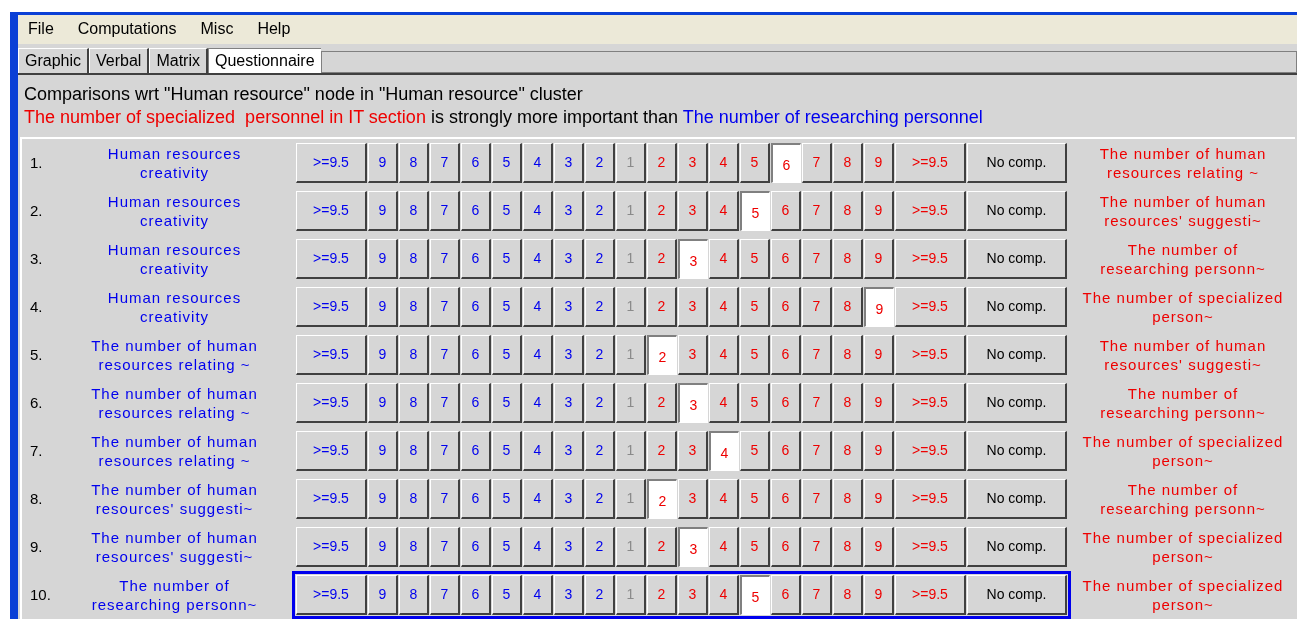  Describe the element at coordinates (54, 60) in the screenshot. I see `tab: Graphic` at that location.